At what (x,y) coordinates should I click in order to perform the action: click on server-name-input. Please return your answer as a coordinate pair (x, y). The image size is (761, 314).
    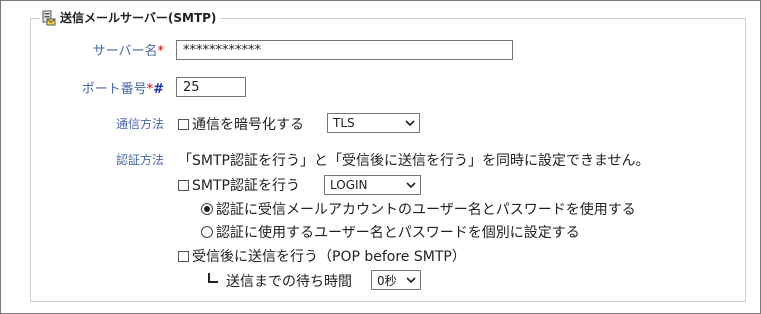
    Looking at the image, I should click on (344, 50).